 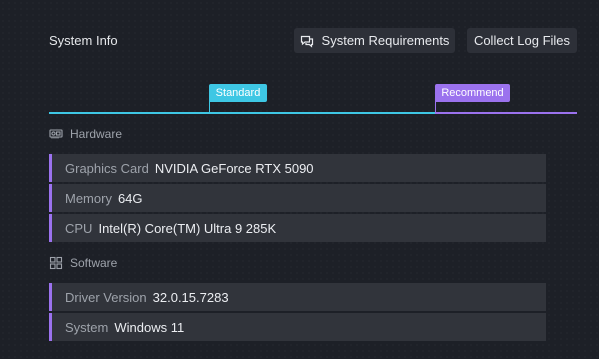 What do you see at coordinates (87, 327) in the screenshot?
I see `row-label: System` at bounding box center [87, 327].